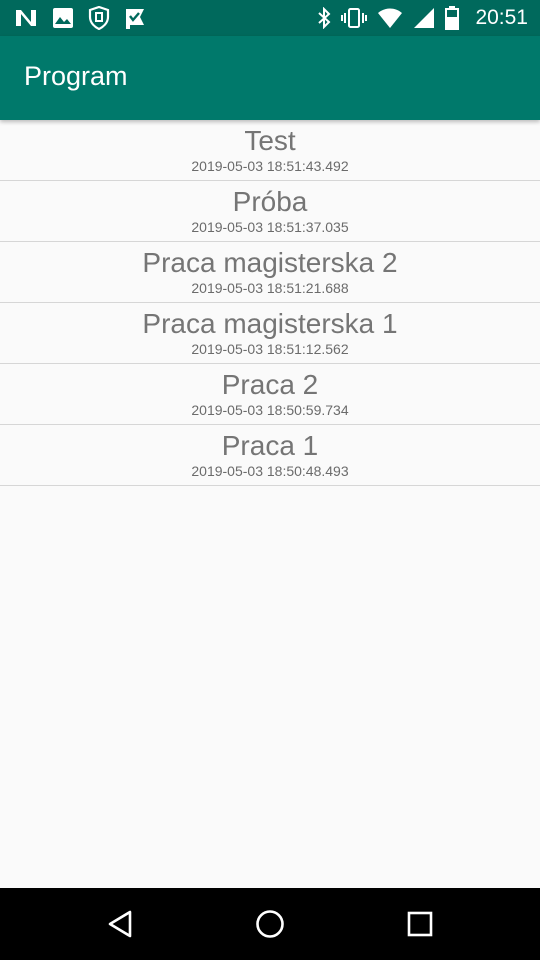 The image size is (540, 960). What do you see at coordinates (390, 18) in the screenshot?
I see `wifi-icon` at bounding box center [390, 18].